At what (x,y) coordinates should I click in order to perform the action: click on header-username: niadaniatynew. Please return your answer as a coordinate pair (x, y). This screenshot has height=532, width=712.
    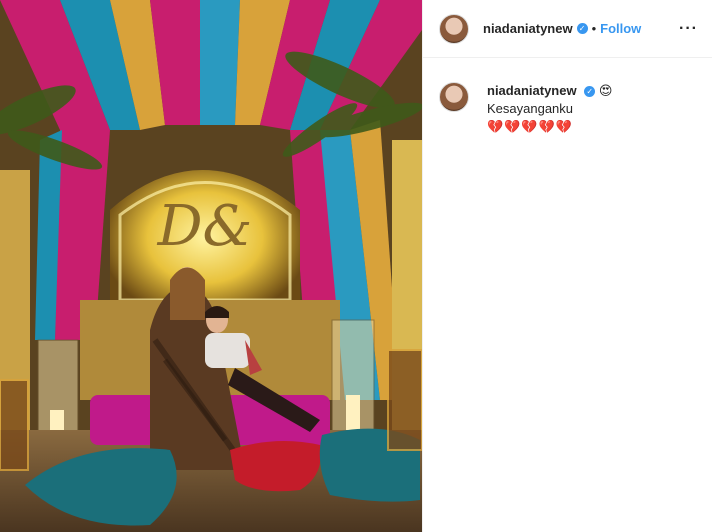
    Looking at the image, I should click on (528, 28).